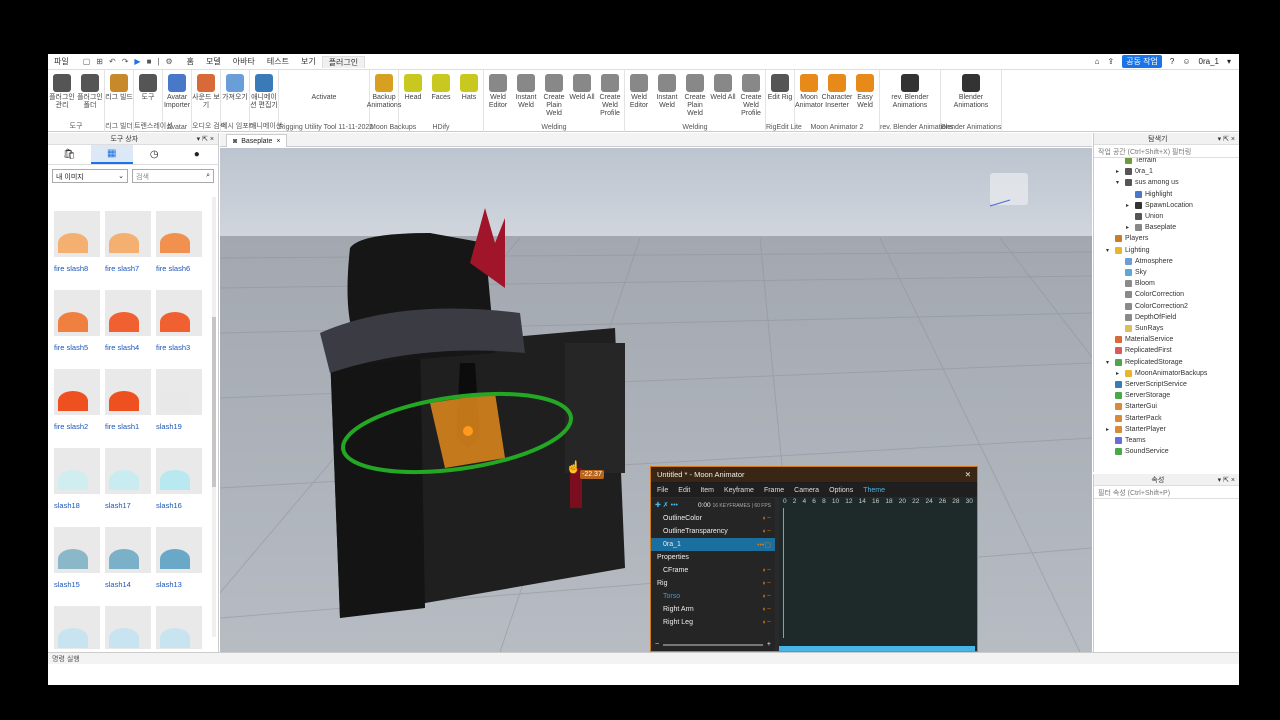 This screenshot has width=1280, height=720. Describe the element at coordinates (257, 140) in the screenshot. I see `tab-baseplate: ◙ Baseplate ×` at that location.